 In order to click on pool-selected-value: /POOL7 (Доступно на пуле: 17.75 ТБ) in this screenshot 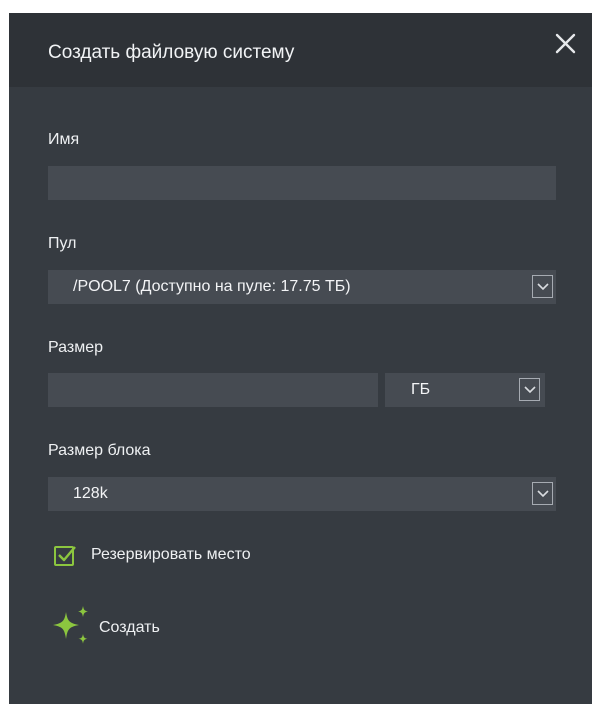, I will do `click(212, 286)`.